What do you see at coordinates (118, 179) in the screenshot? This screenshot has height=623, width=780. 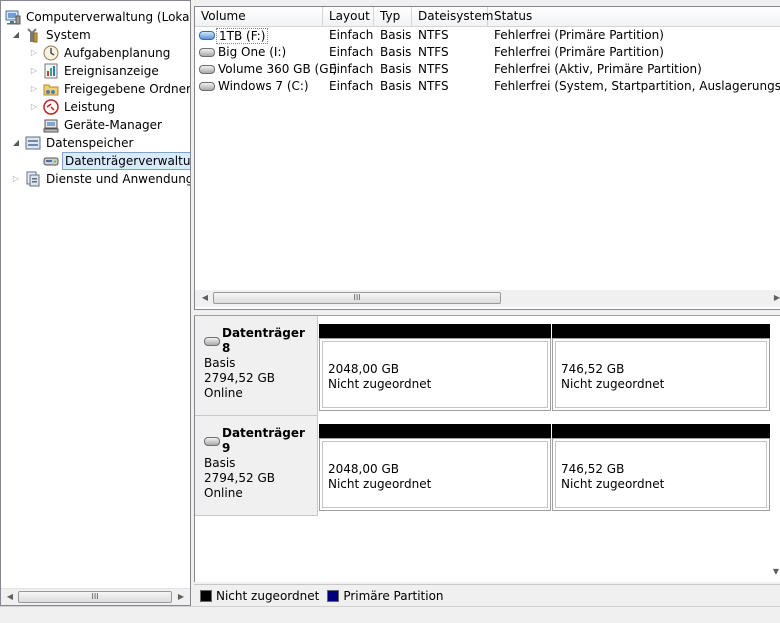 I see `tree-item-label: Dienste und Anwendungen` at bounding box center [118, 179].